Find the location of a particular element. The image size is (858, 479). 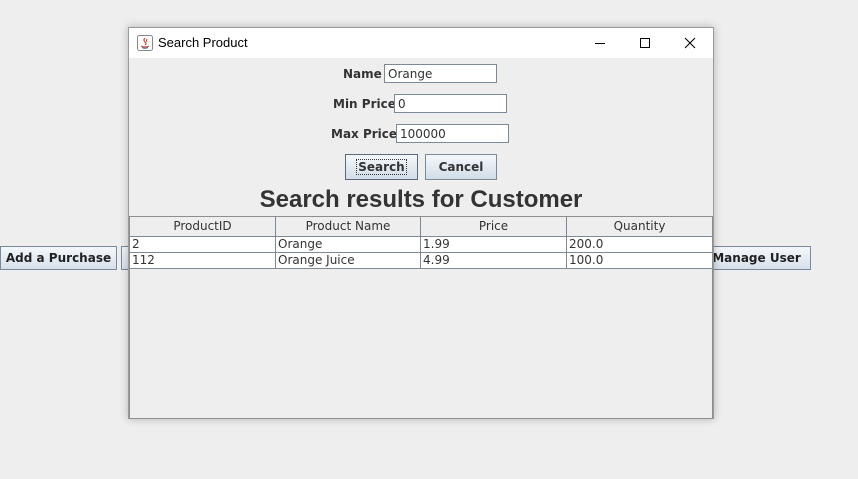

results-heading: Search results for Customer is located at coordinates (421, 199).